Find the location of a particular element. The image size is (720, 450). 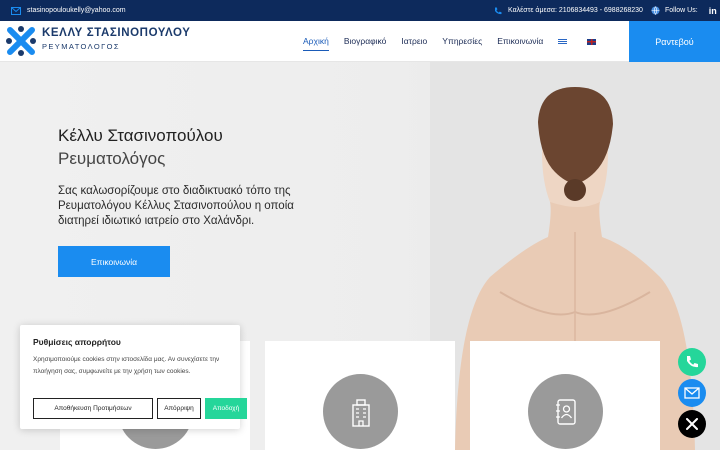

service-card-clinic is located at coordinates (360, 395).